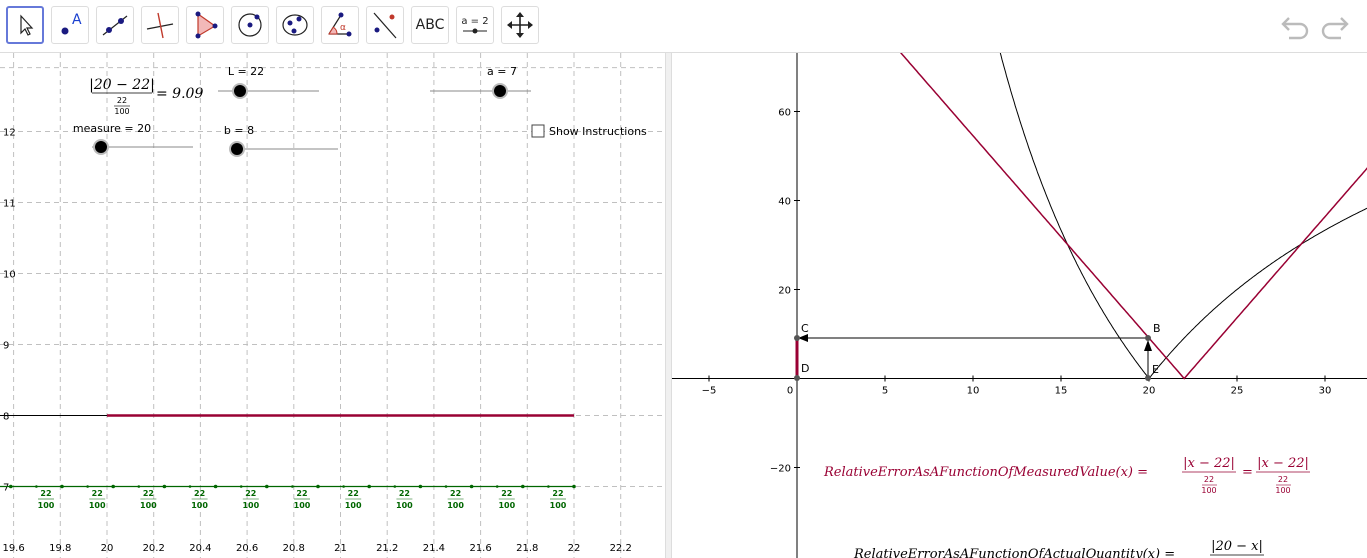 The width and height of the screenshot is (1367, 558). I want to click on point-e, so click(1148, 378).